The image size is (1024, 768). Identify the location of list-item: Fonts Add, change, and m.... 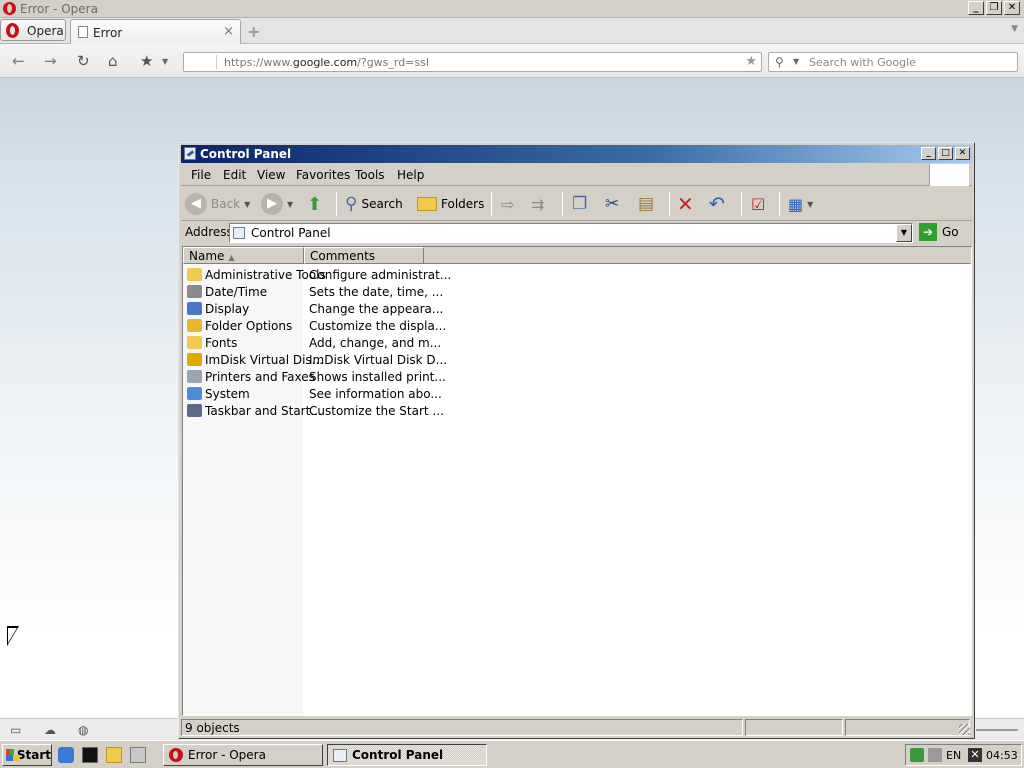
(333, 342).